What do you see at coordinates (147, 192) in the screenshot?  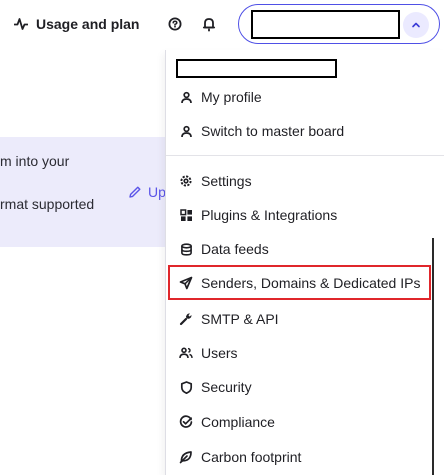 I see `upload-link: Up` at bounding box center [147, 192].